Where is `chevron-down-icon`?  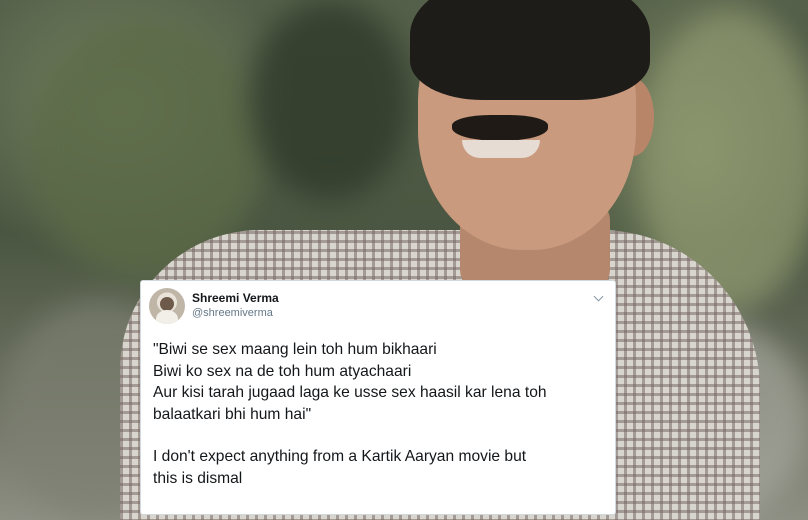
chevron-down-icon is located at coordinates (598, 296).